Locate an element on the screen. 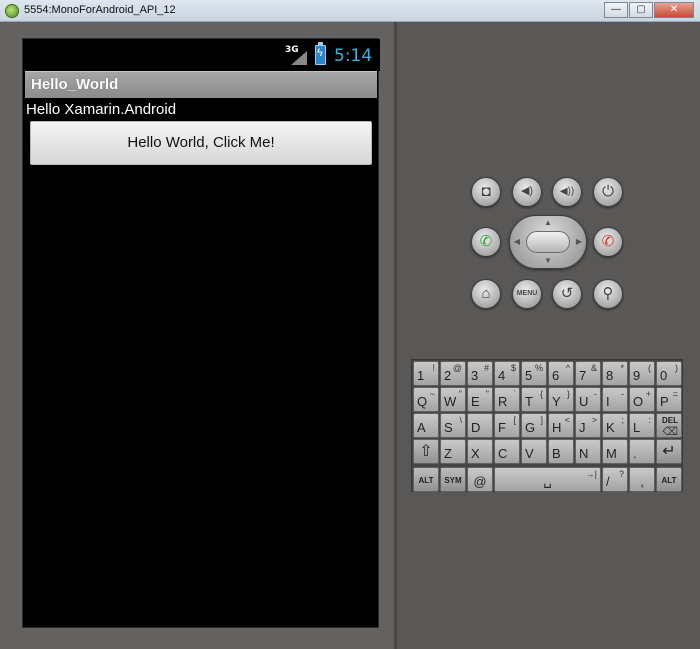  key-row1-2: #3 is located at coordinates (480, 373).